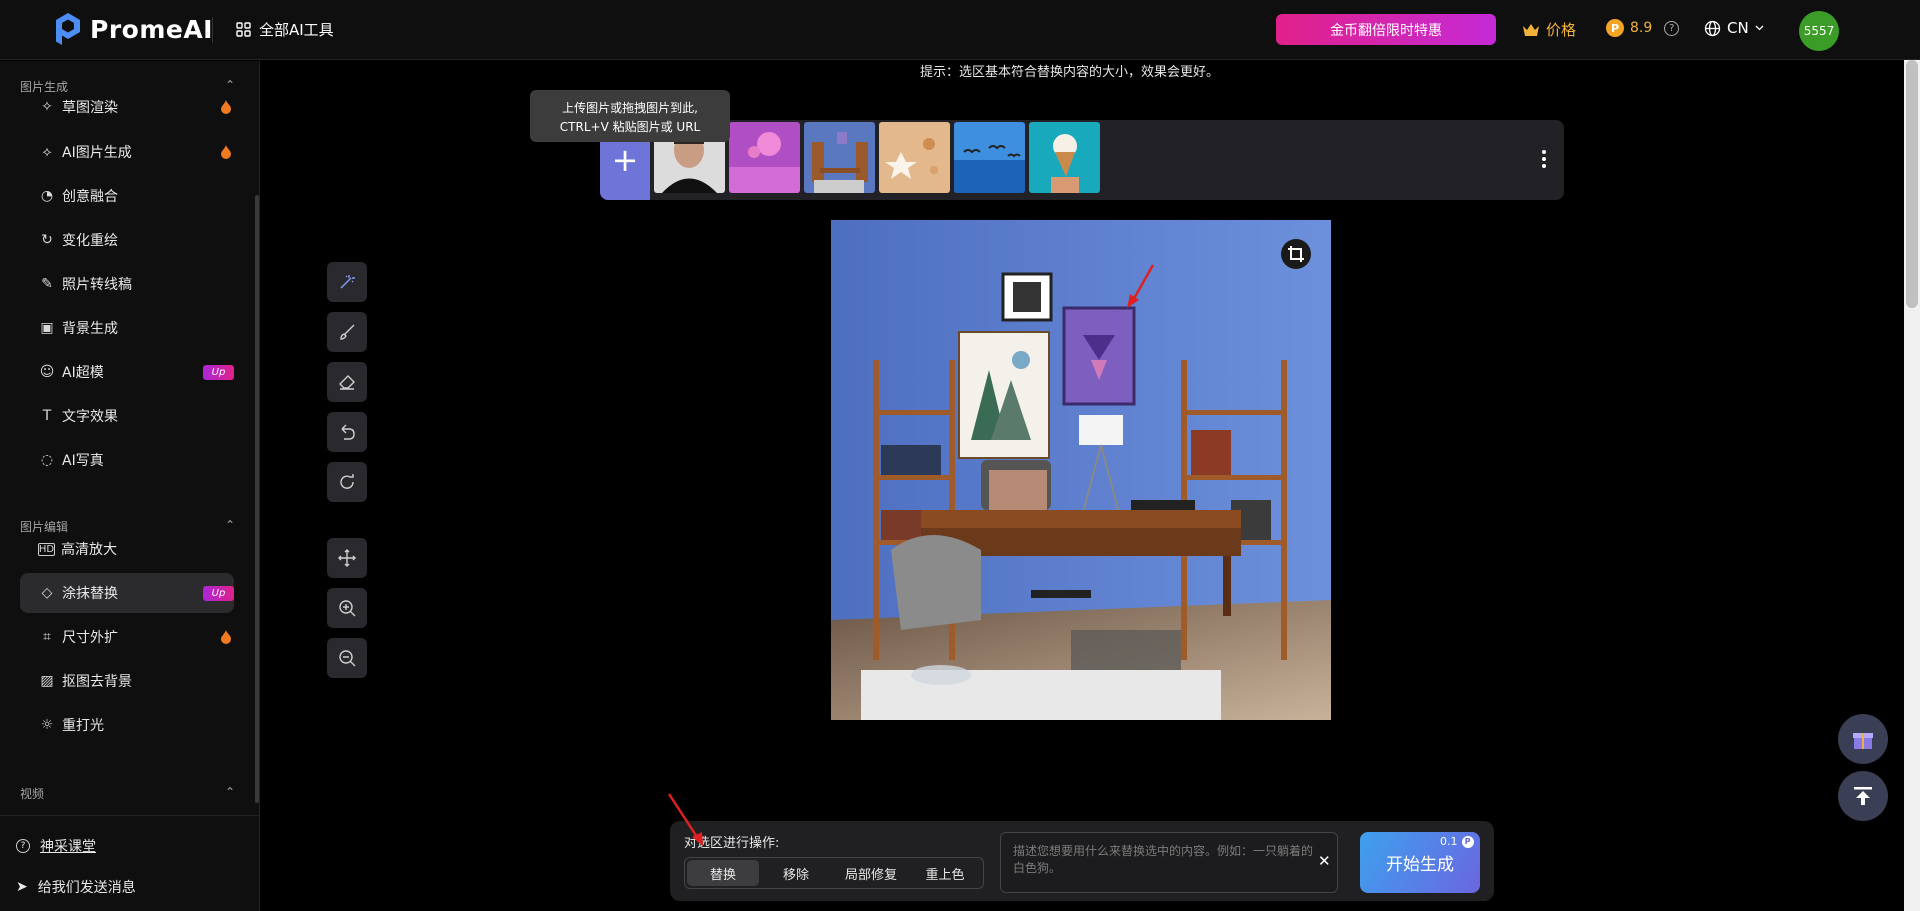 This screenshot has height=911, width=1920. Describe the element at coordinates (127, 372) in the screenshot. I see `sidebar-item-ai-model: ☺ AI超模 Up` at that location.